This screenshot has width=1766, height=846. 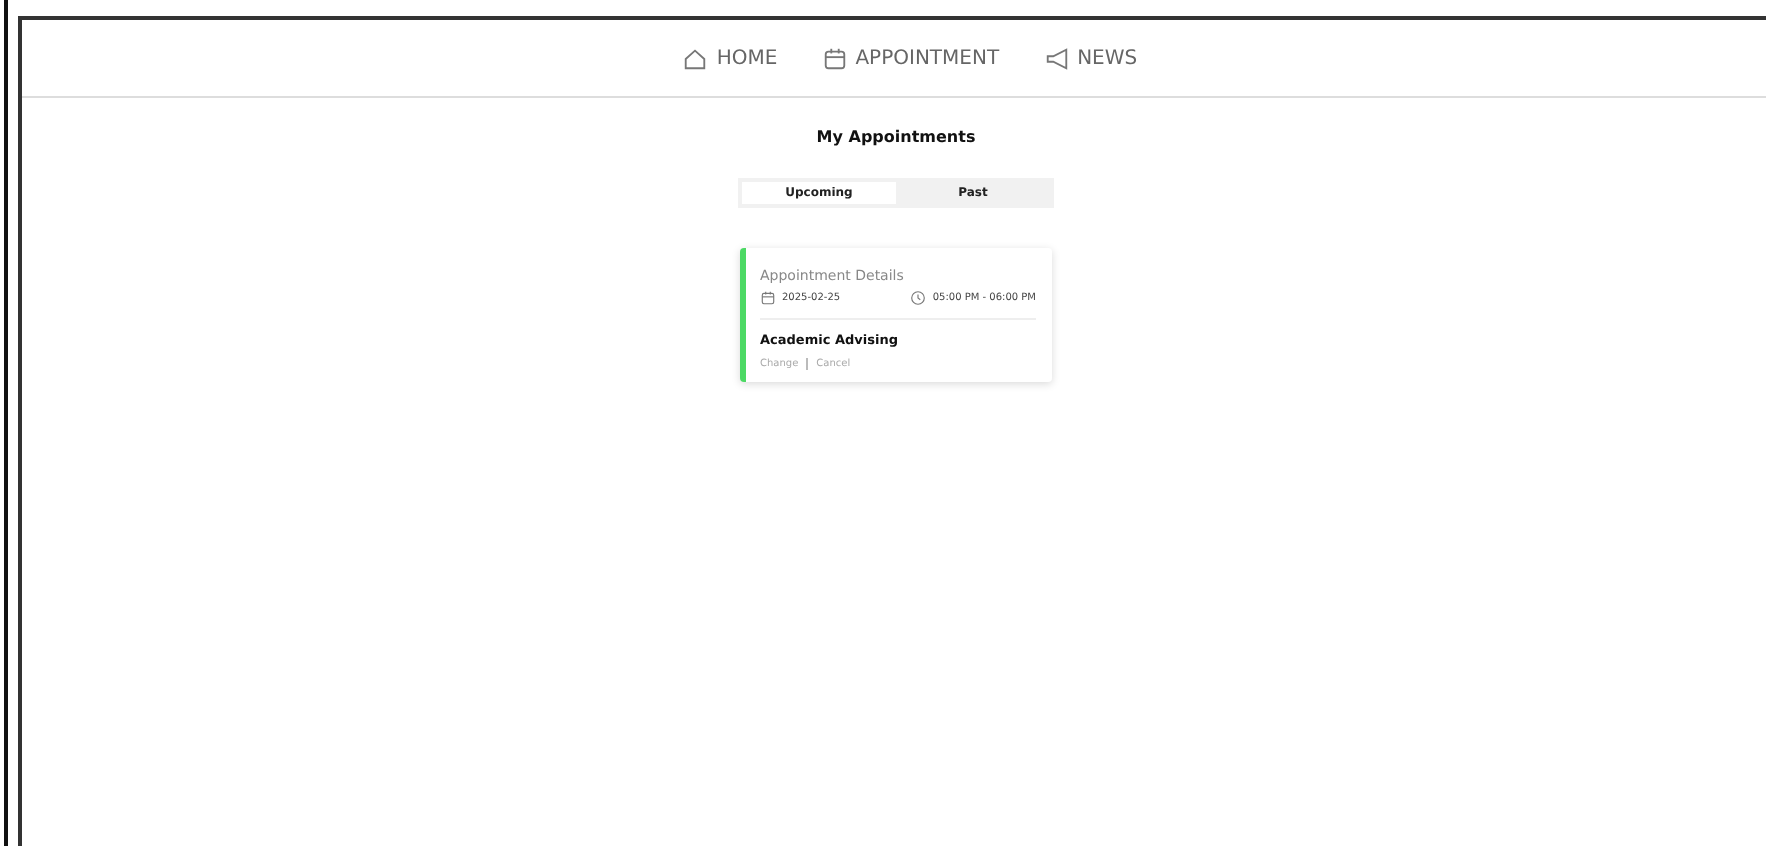 What do you see at coordinates (730, 58) in the screenshot?
I see `nav-link: HOME` at bounding box center [730, 58].